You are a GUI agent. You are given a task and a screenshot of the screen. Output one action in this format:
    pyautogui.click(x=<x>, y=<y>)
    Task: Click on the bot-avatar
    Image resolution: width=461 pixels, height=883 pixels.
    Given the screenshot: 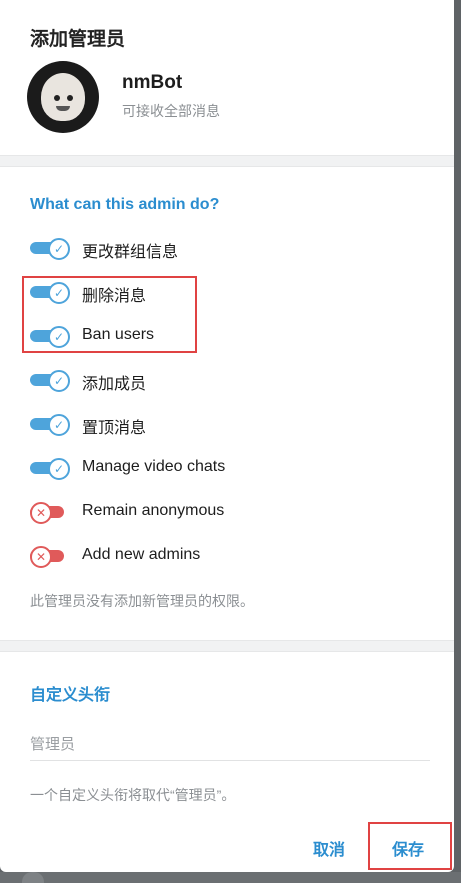 What is the action you would take?
    pyautogui.click(x=63, y=97)
    